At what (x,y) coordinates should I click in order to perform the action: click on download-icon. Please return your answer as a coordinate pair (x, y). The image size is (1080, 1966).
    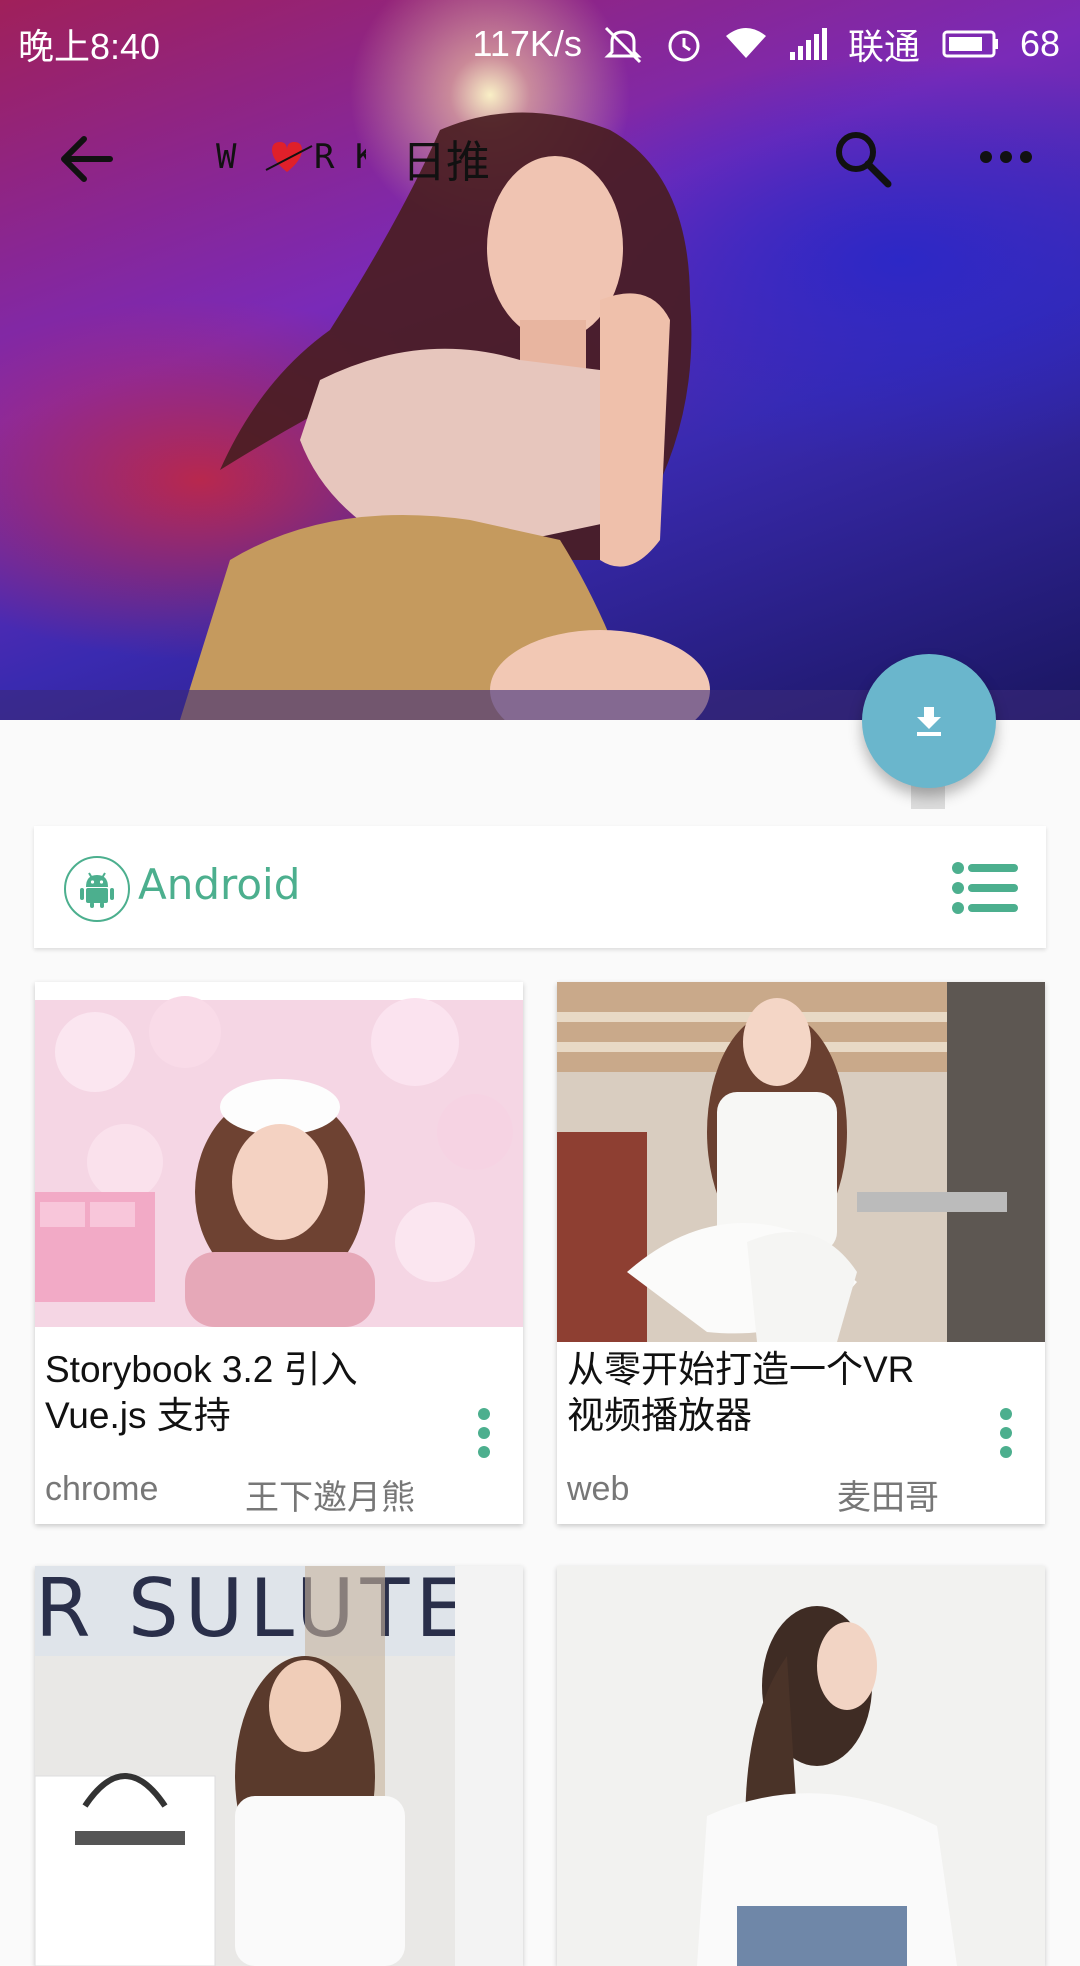
    Looking at the image, I should click on (929, 721).